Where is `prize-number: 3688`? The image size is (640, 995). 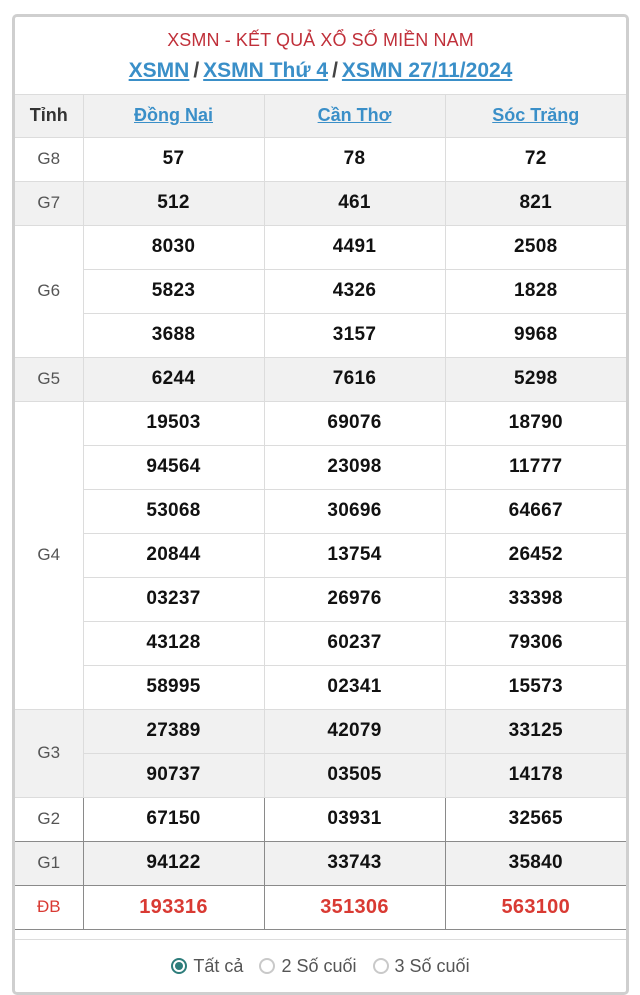
prize-number: 3688 is located at coordinates (174, 335).